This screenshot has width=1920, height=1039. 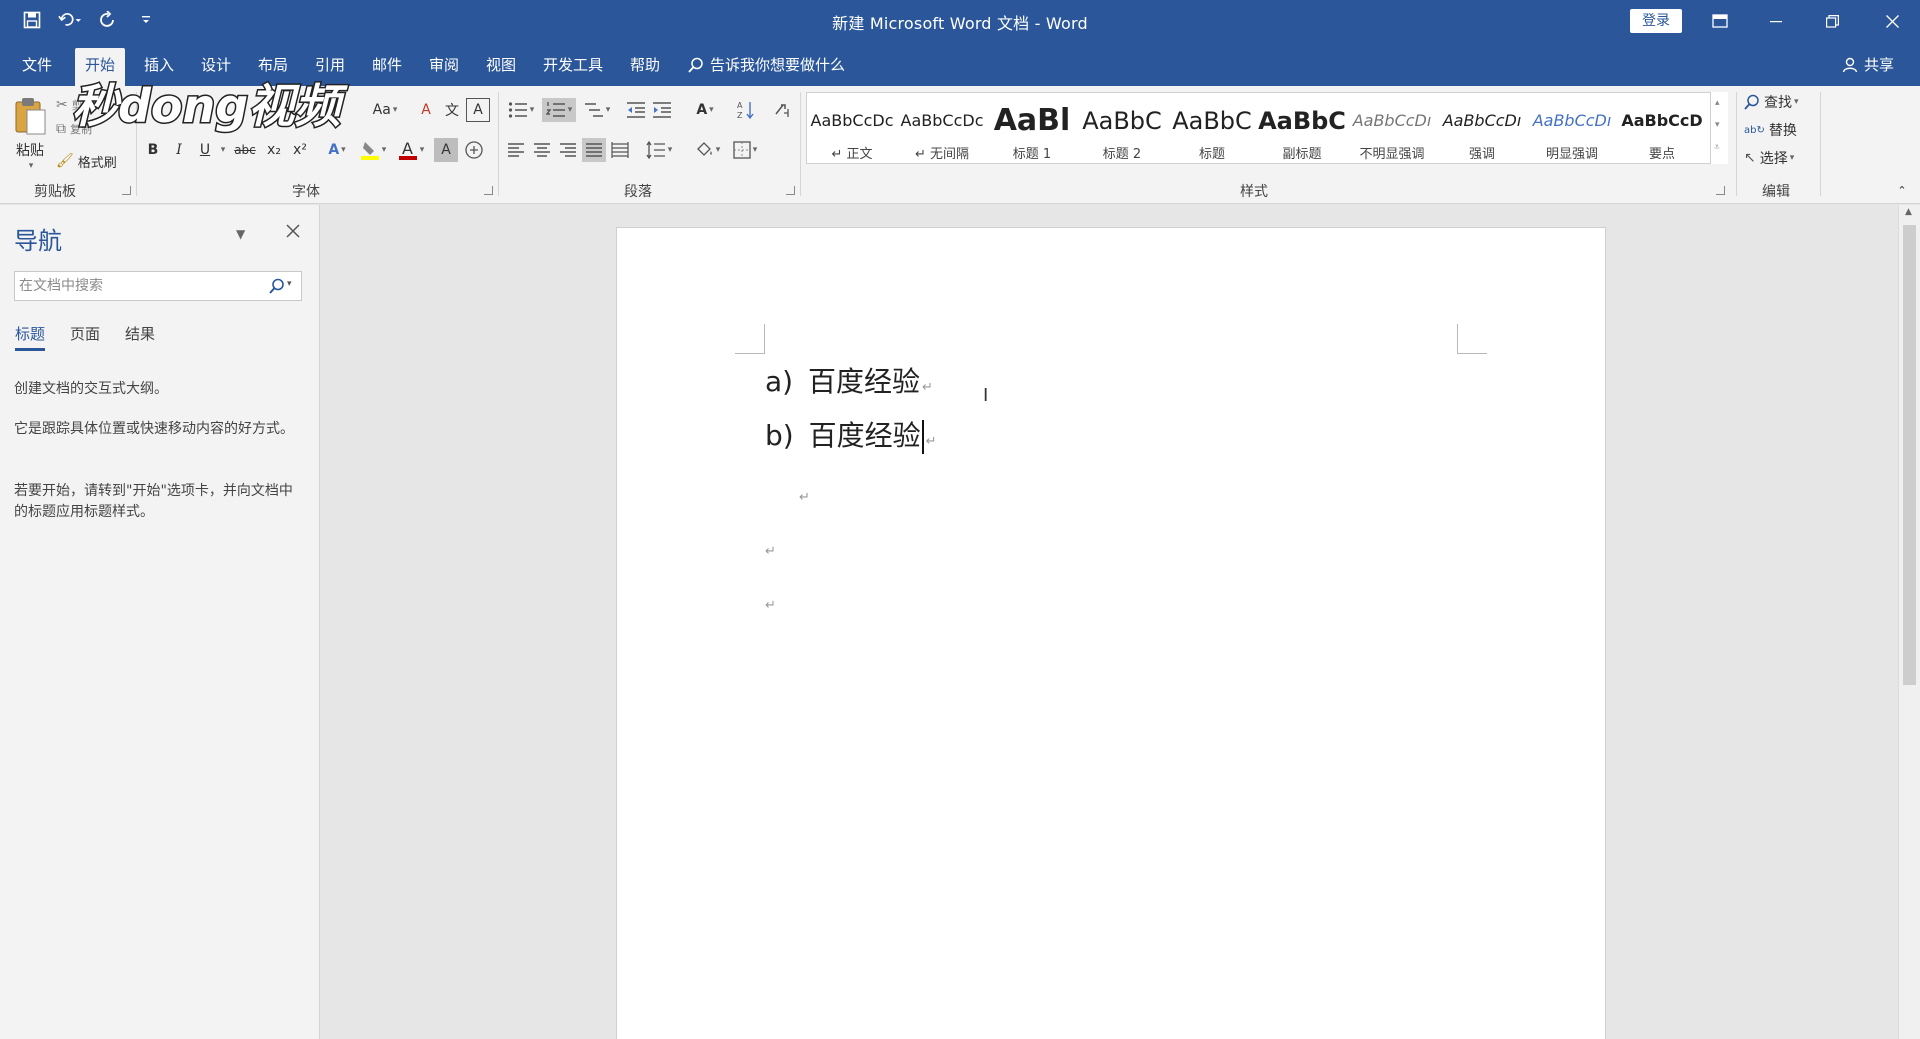 I want to click on scroll-up-icon: ▲, so click(x=1908, y=212).